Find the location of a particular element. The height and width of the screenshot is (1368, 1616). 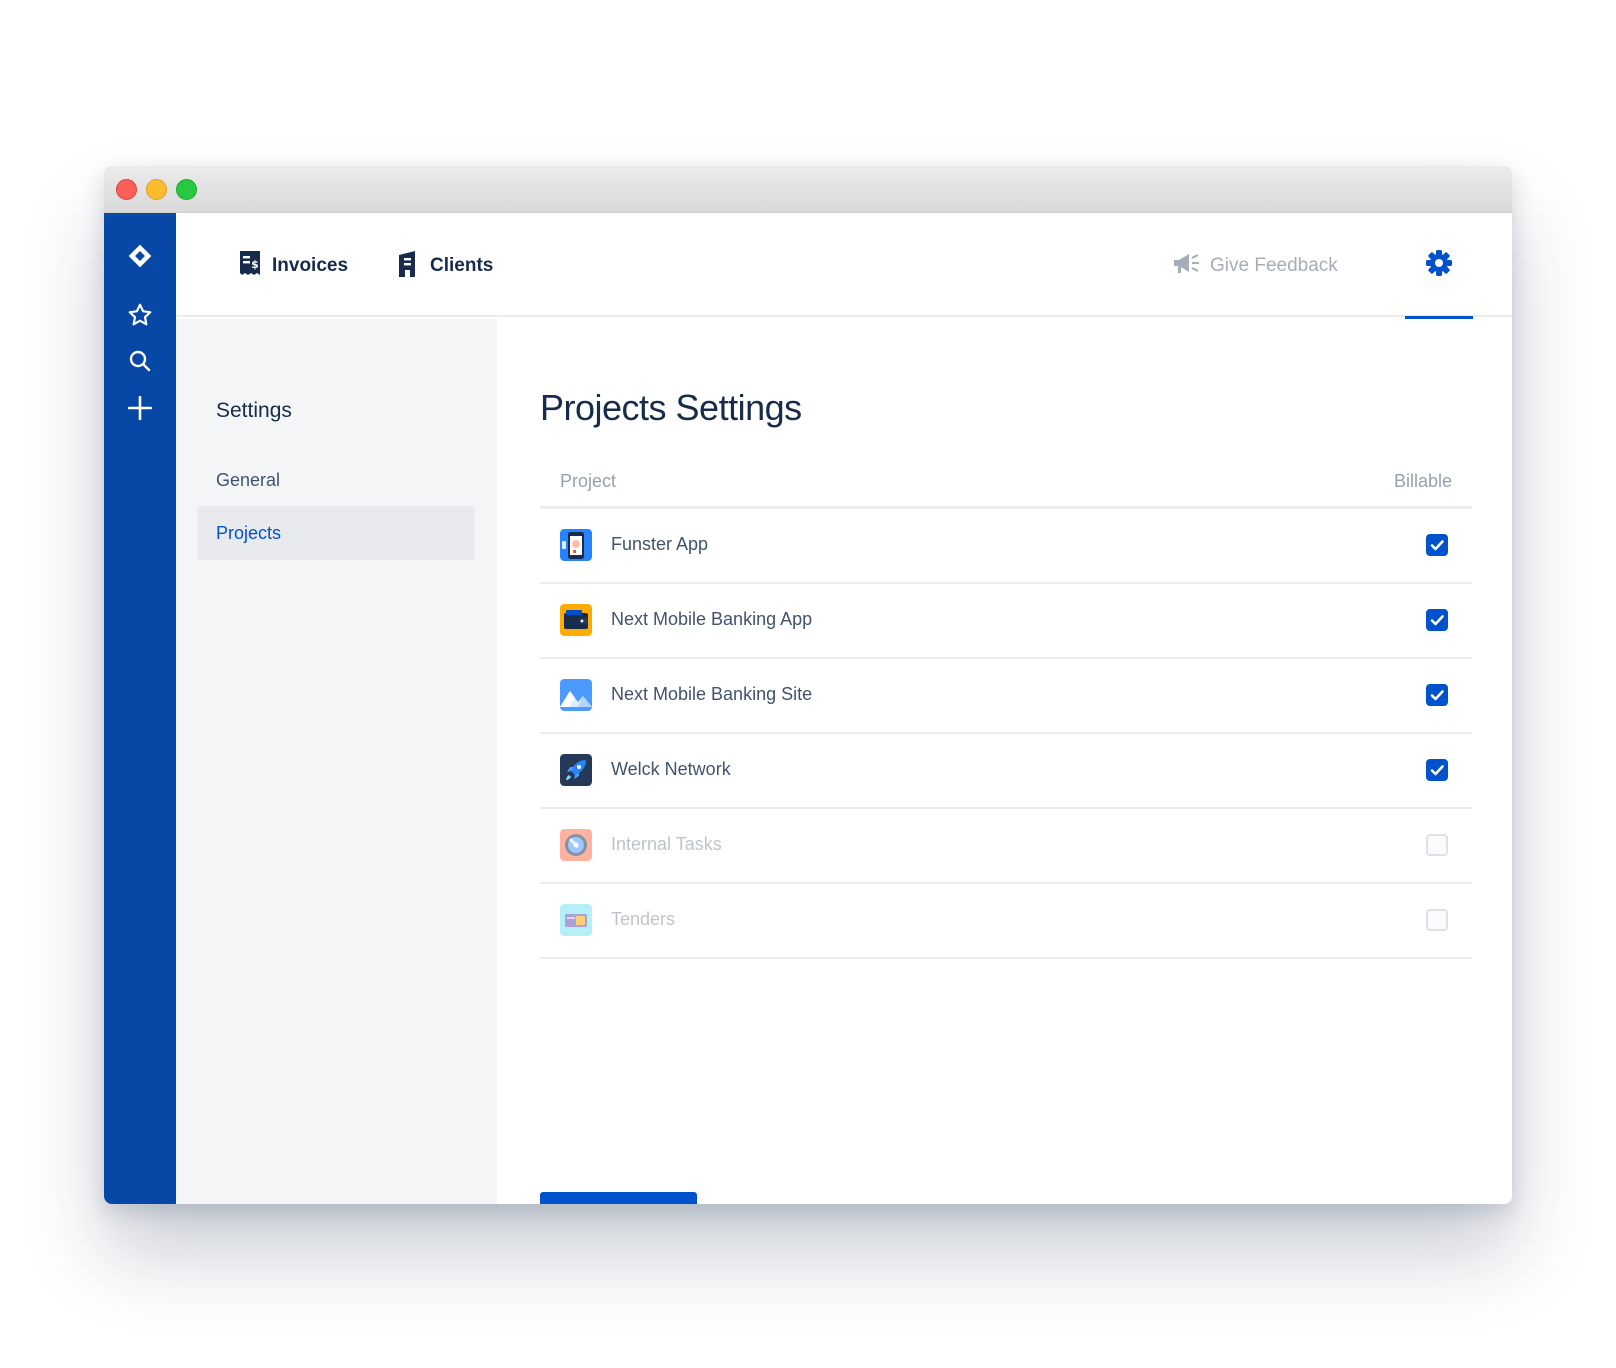

save-settings-button: Save Settings is located at coordinates (618, 1198).